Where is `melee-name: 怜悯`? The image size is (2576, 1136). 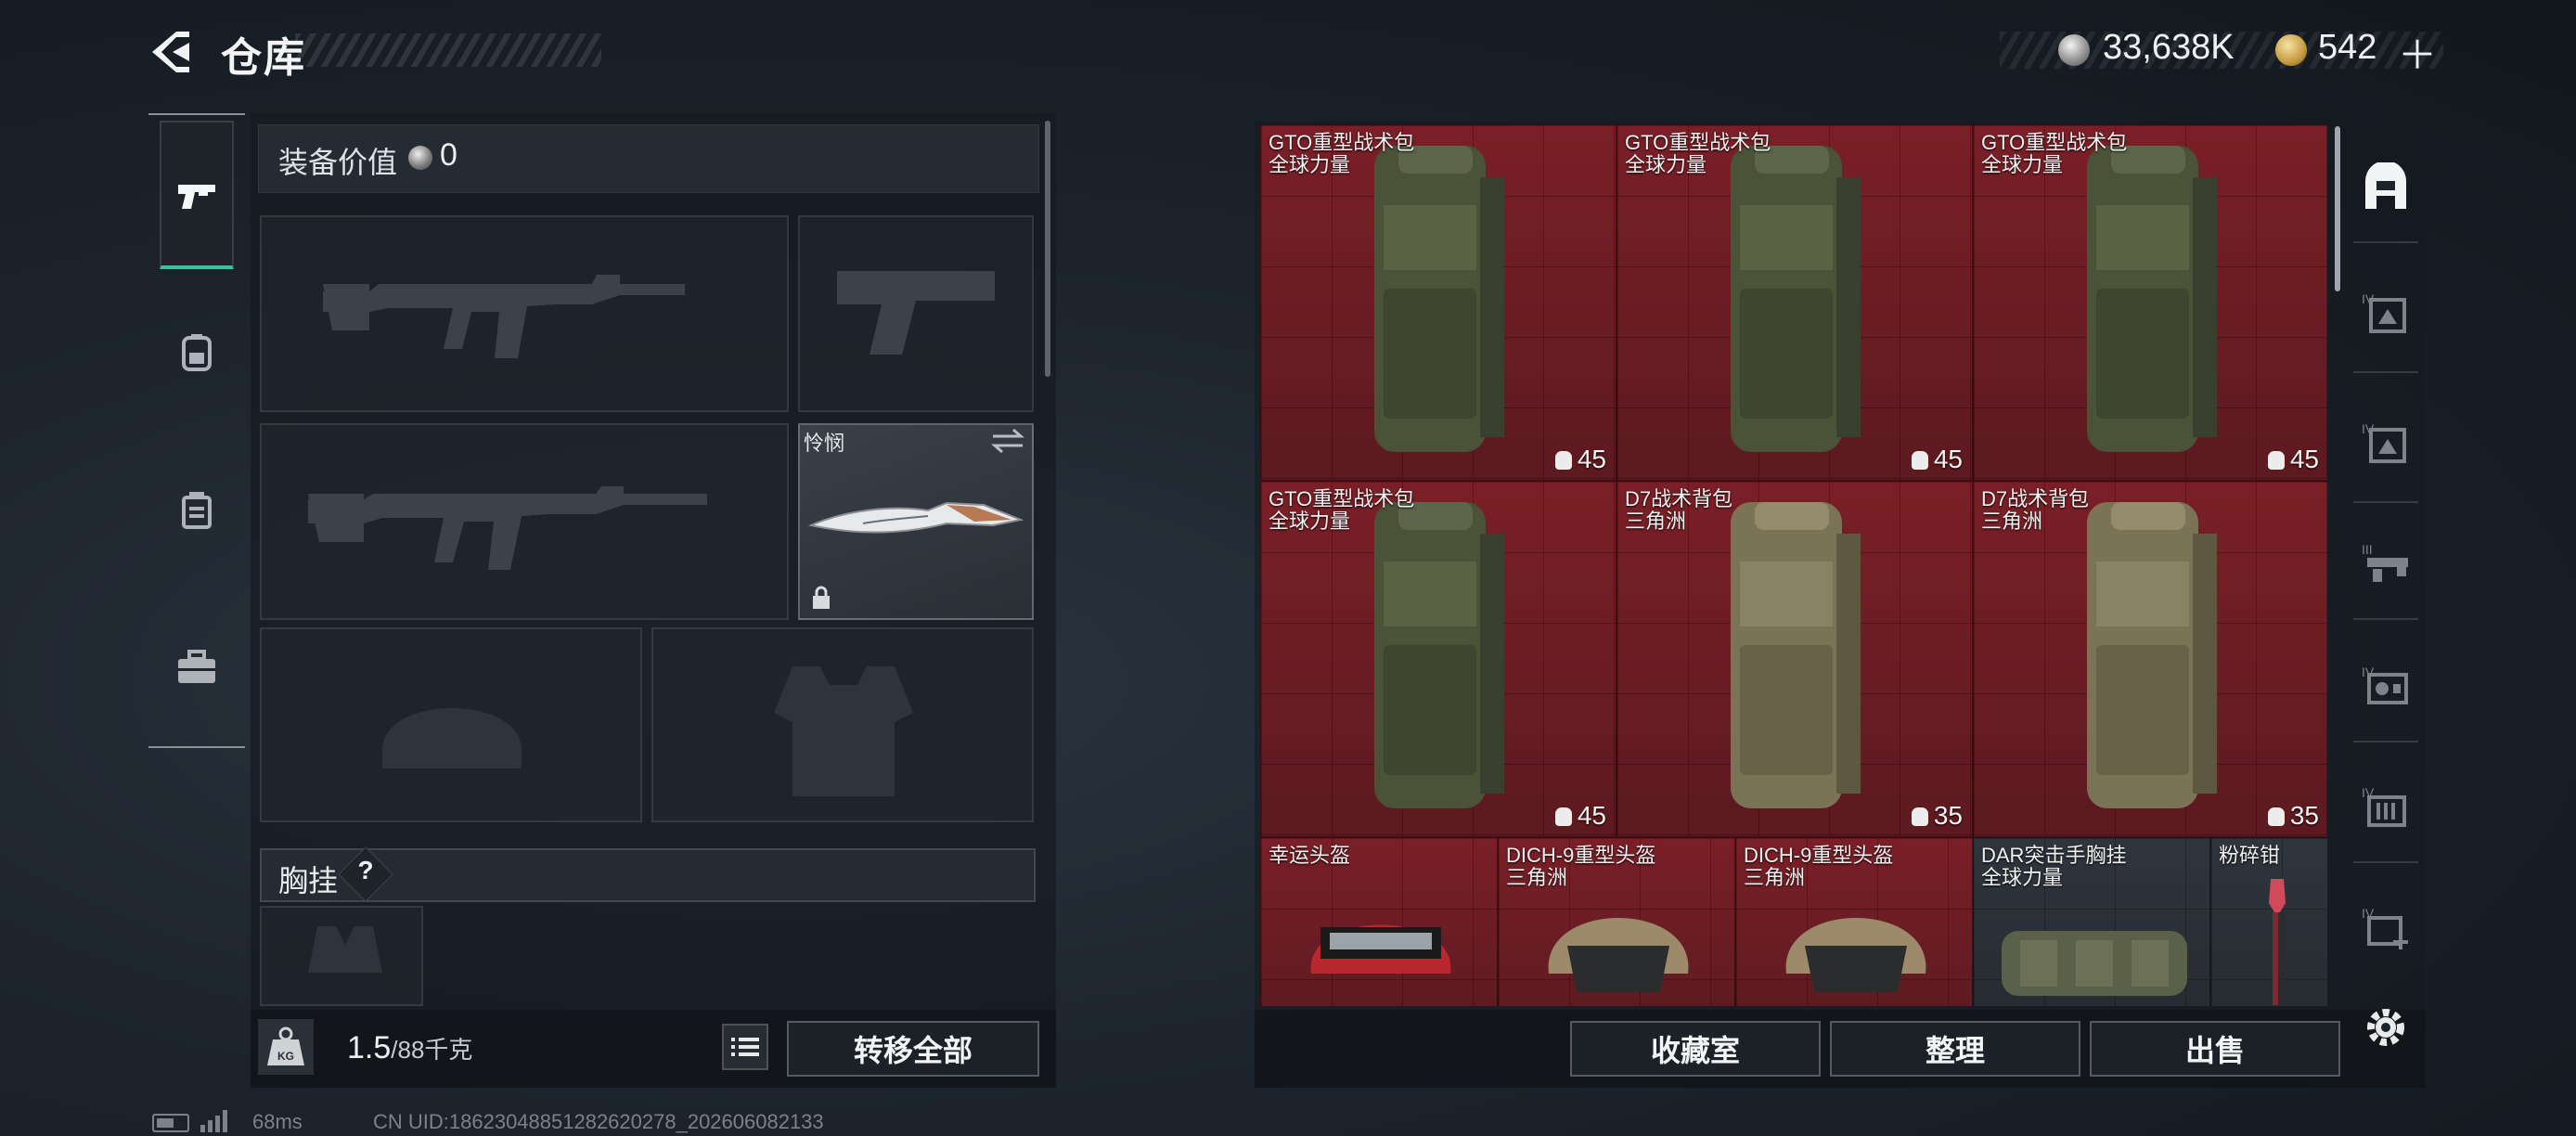
melee-name: 怜悯 is located at coordinates (824, 443).